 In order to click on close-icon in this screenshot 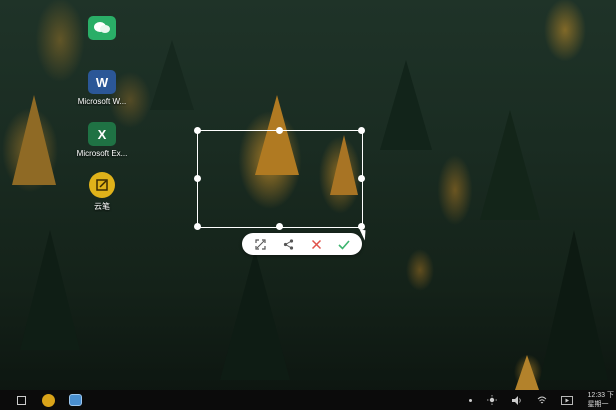, I will do `click(316, 244)`.